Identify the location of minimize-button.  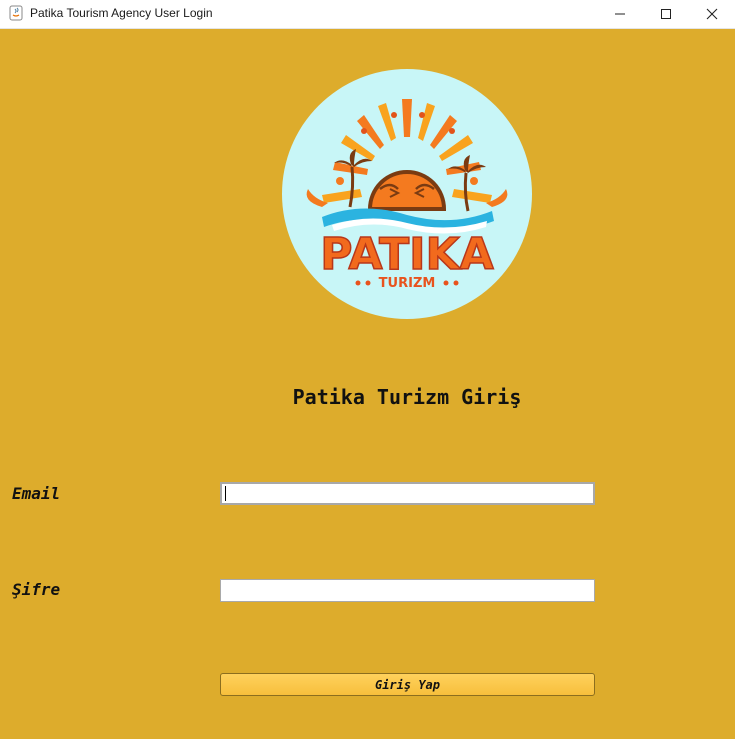
(620, 14).